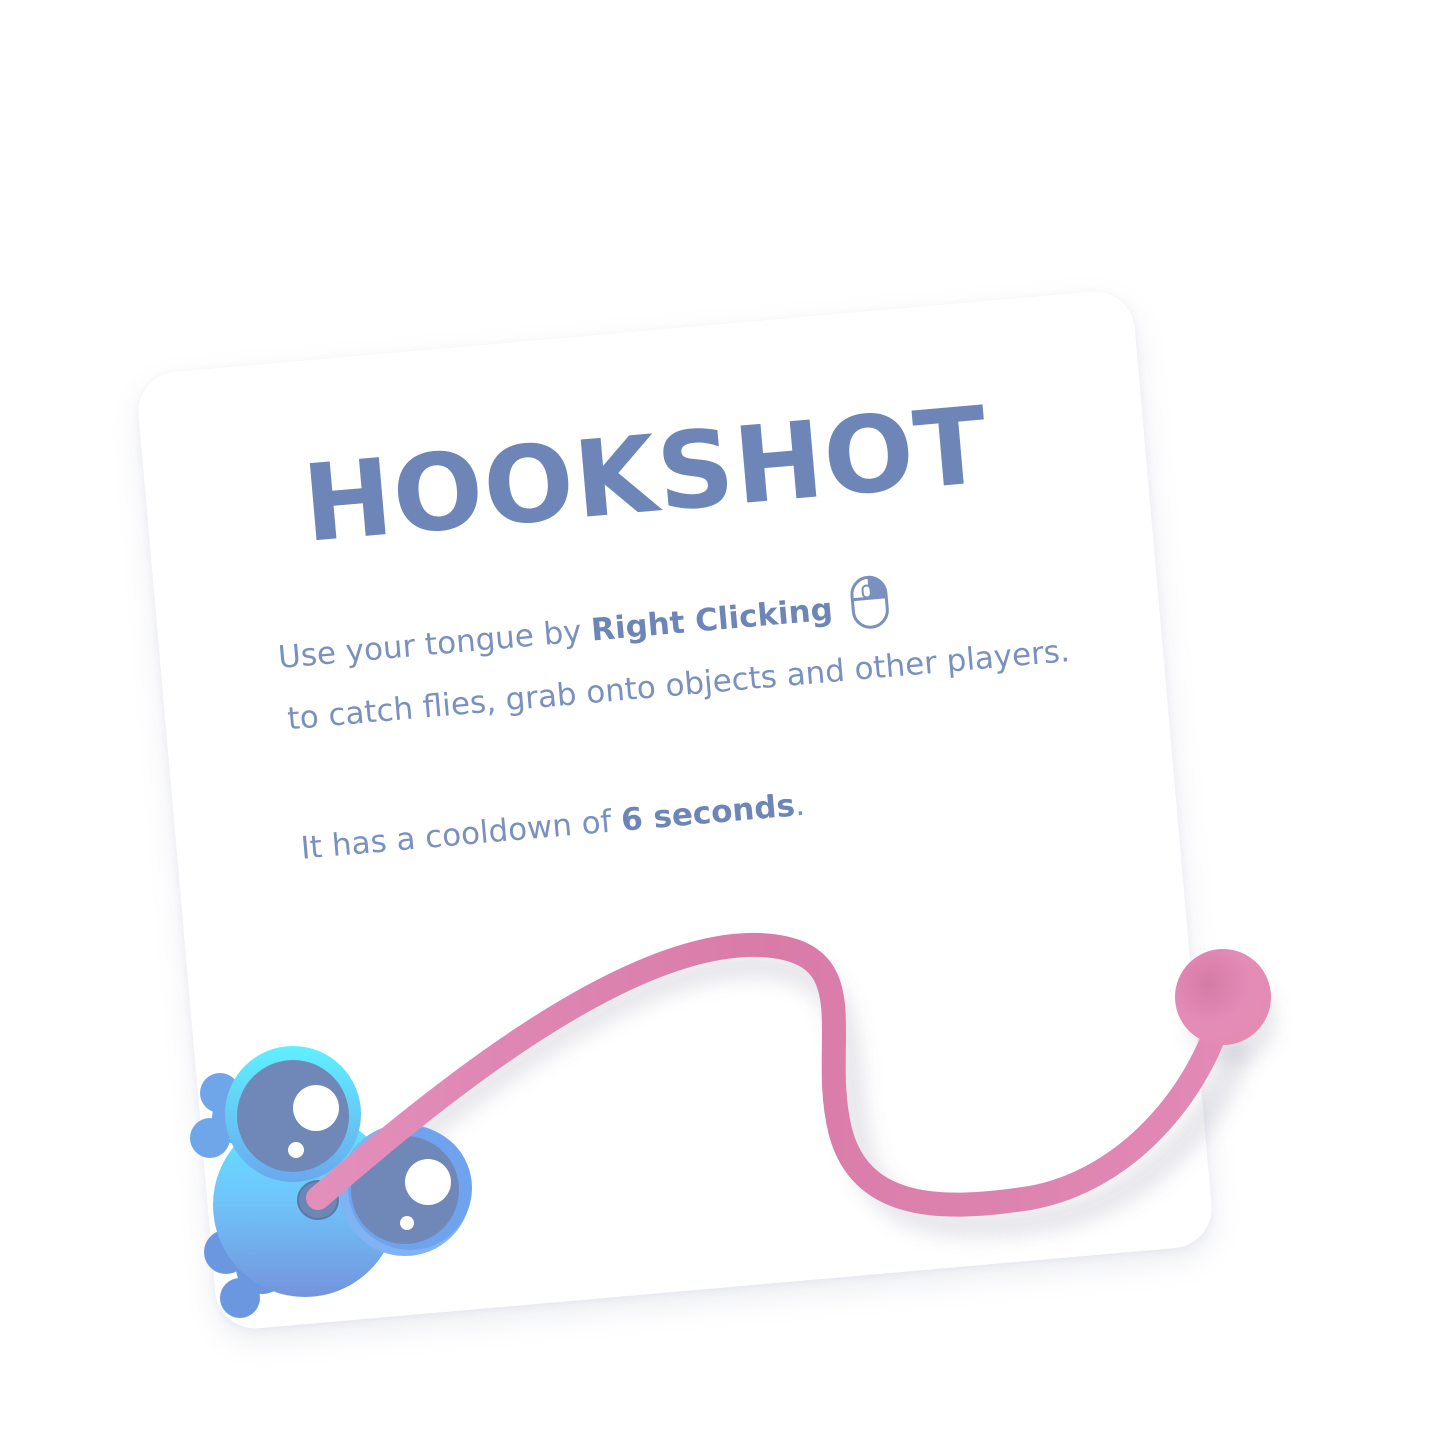 The width and height of the screenshot is (1444, 1444). I want to click on cooldown-duration: 6 seconds, so click(708, 813).